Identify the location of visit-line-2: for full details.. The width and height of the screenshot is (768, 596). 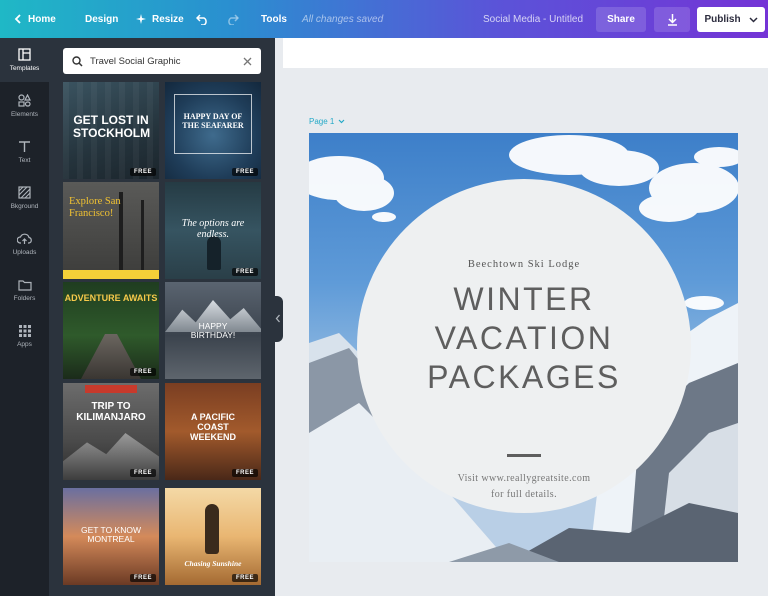
(524, 494).